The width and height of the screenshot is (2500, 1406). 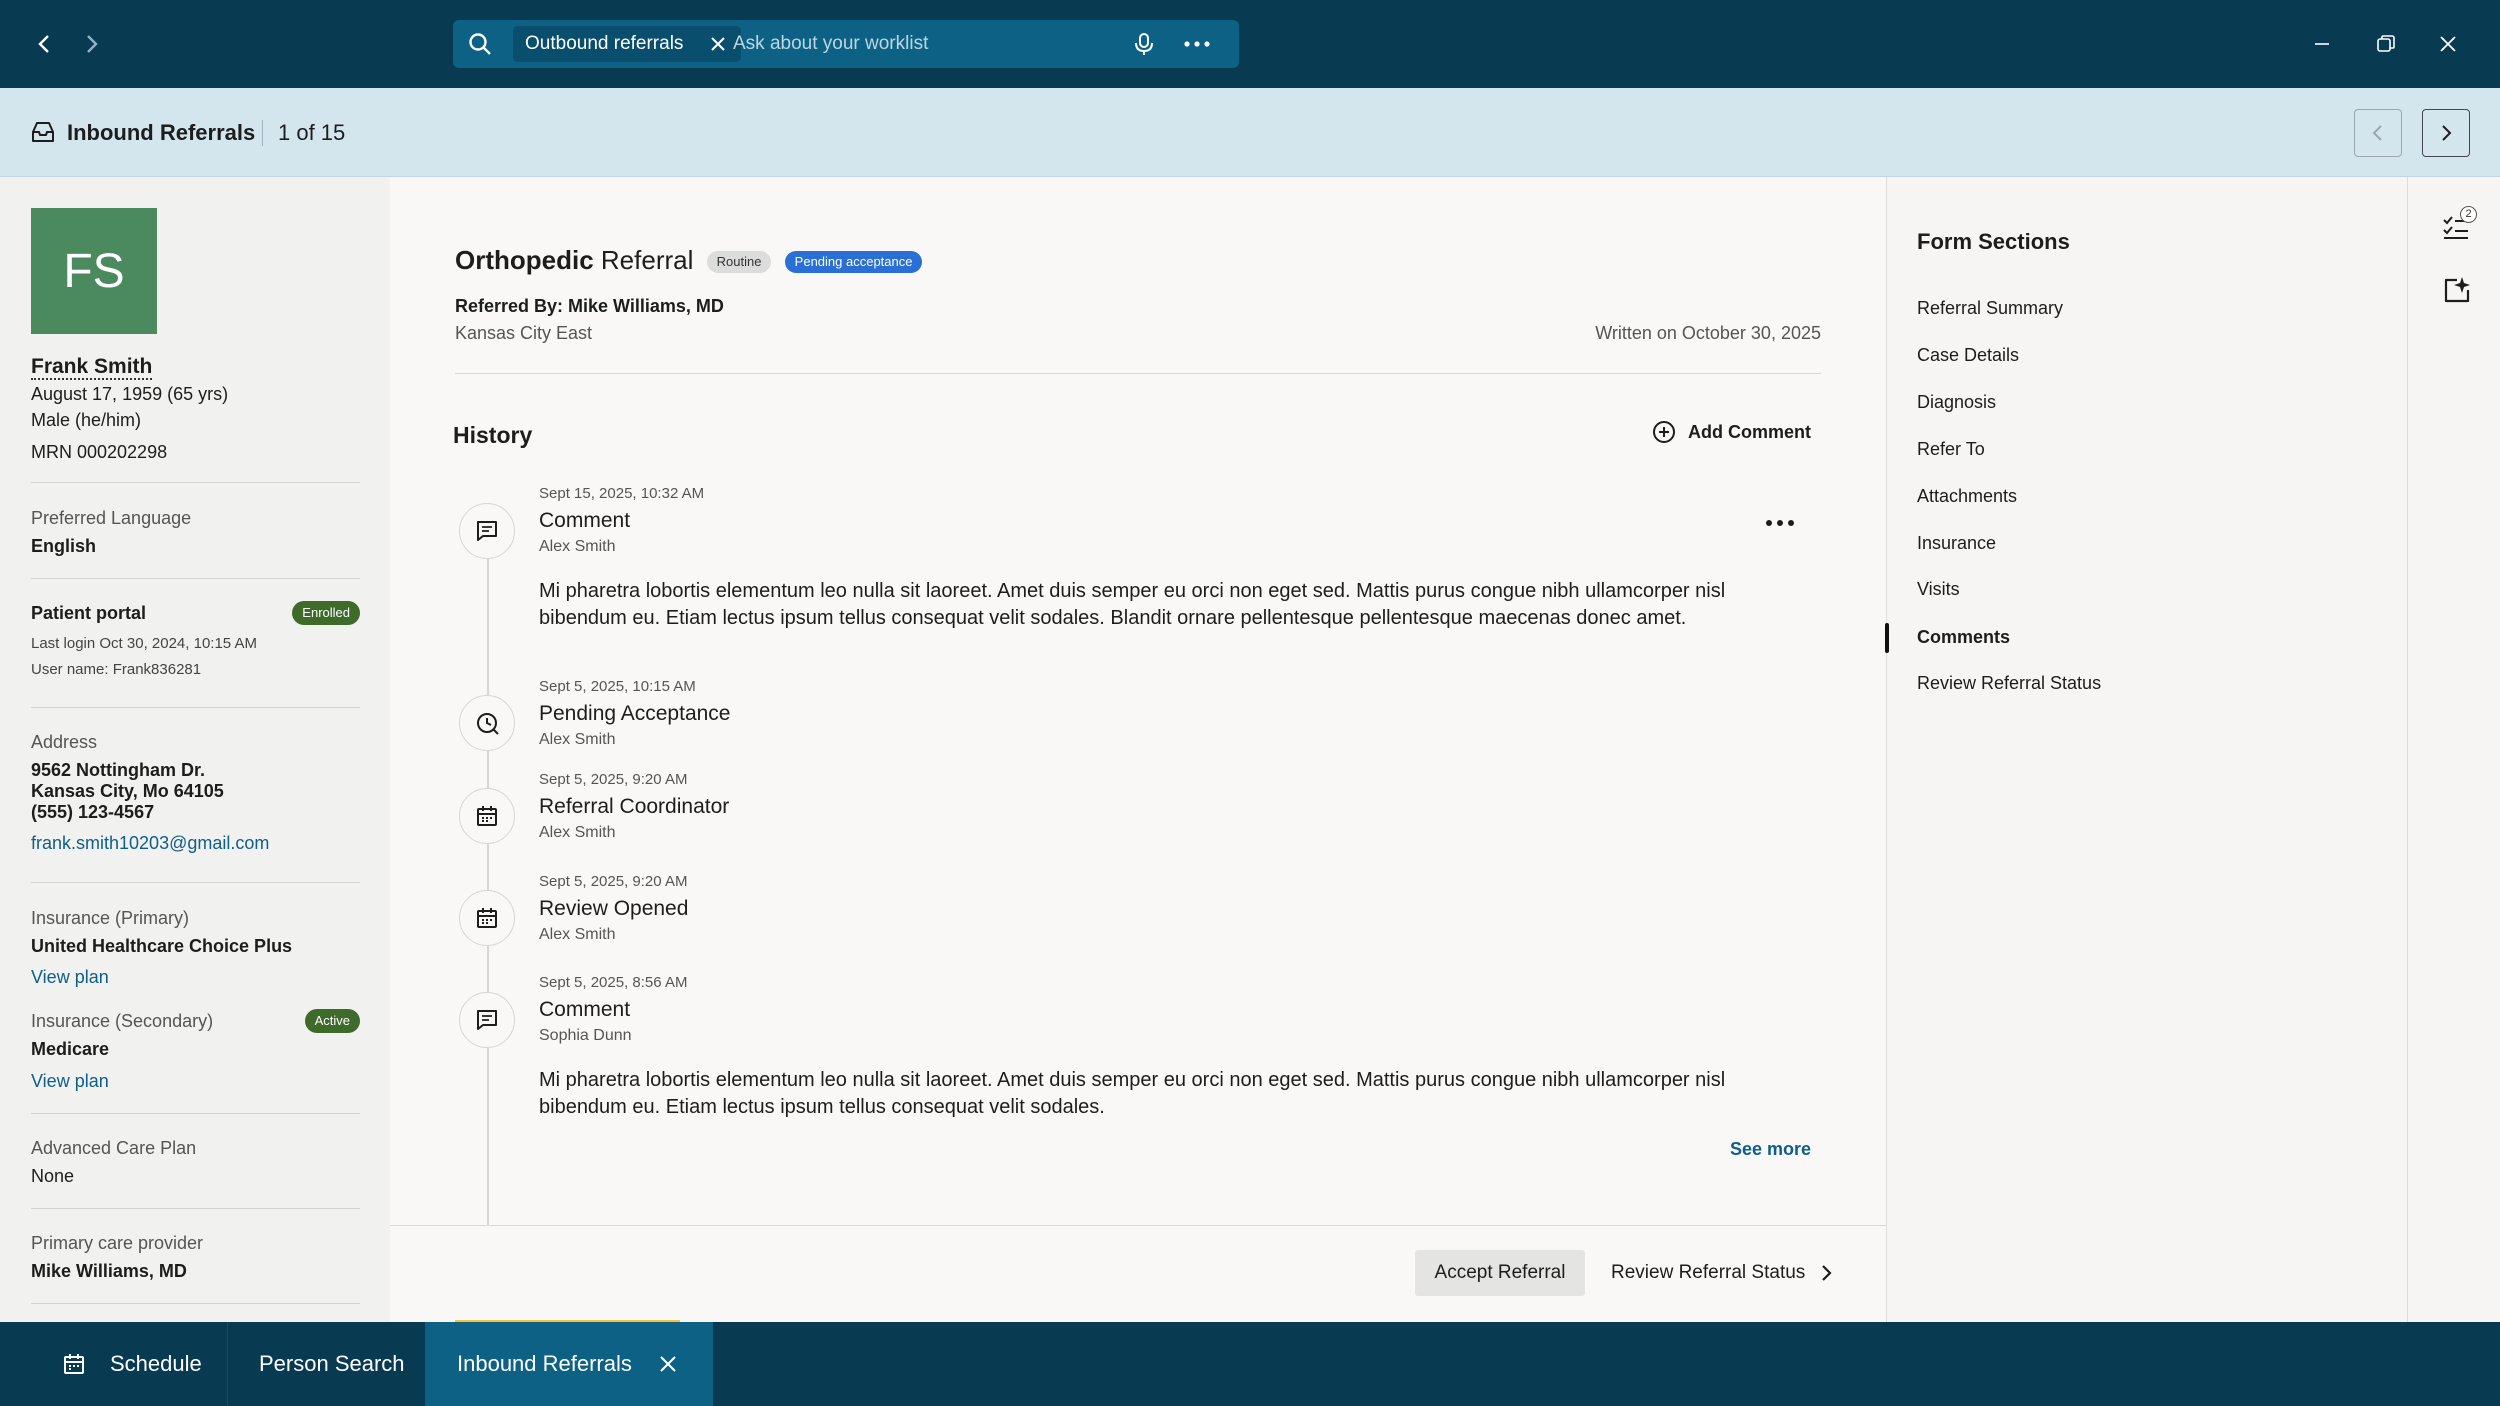 What do you see at coordinates (1731, 432) in the screenshot?
I see `add-comment-button: Add Comment` at bounding box center [1731, 432].